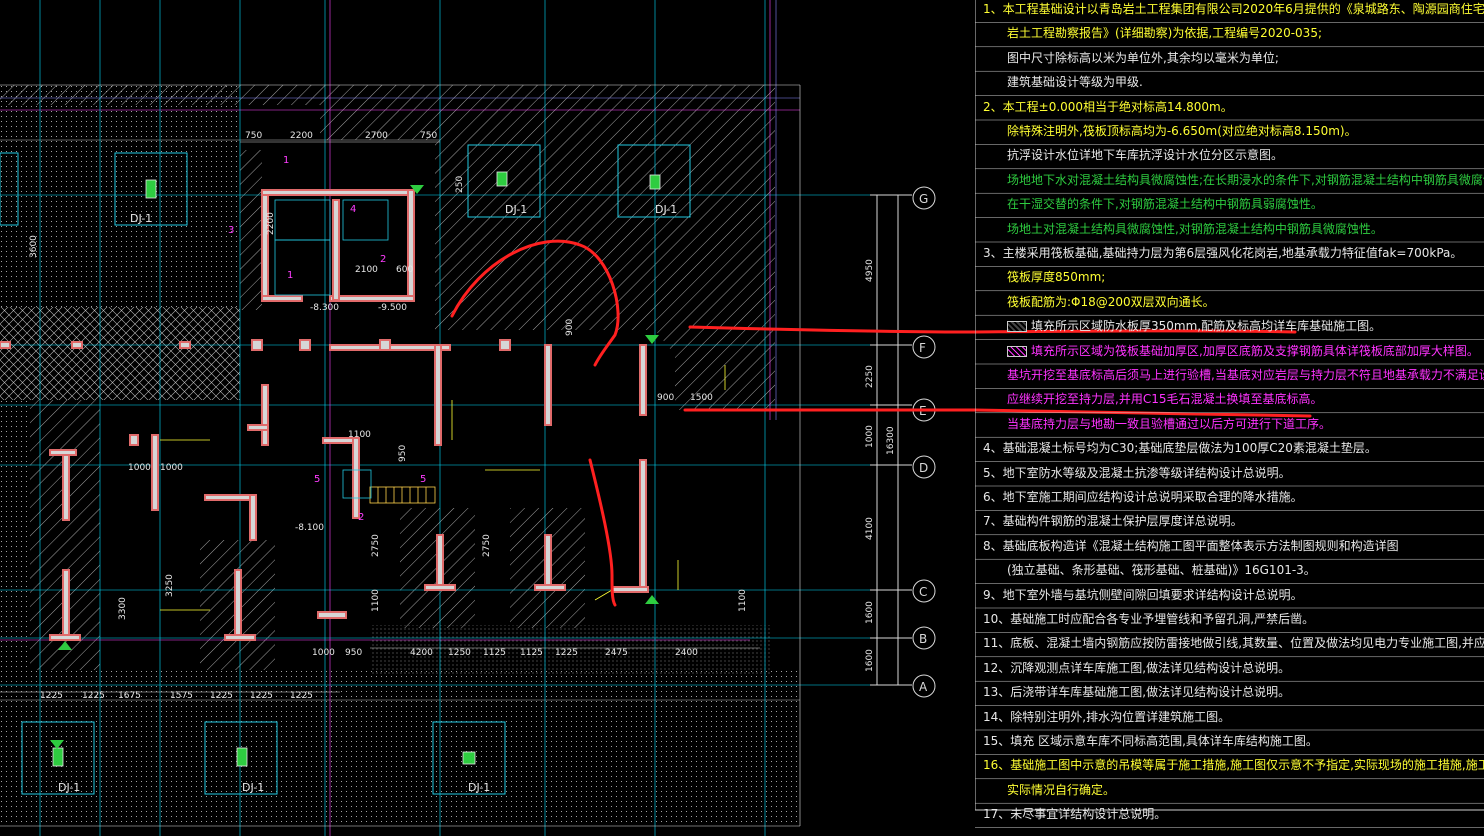  What do you see at coordinates (1180, 448) in the screenshot?
I see `note-line: 4、基础混凝土标号均为C30;基础底垫层做法为100厚C20素混凝土垫层。` at bounding box center [1180, 448].